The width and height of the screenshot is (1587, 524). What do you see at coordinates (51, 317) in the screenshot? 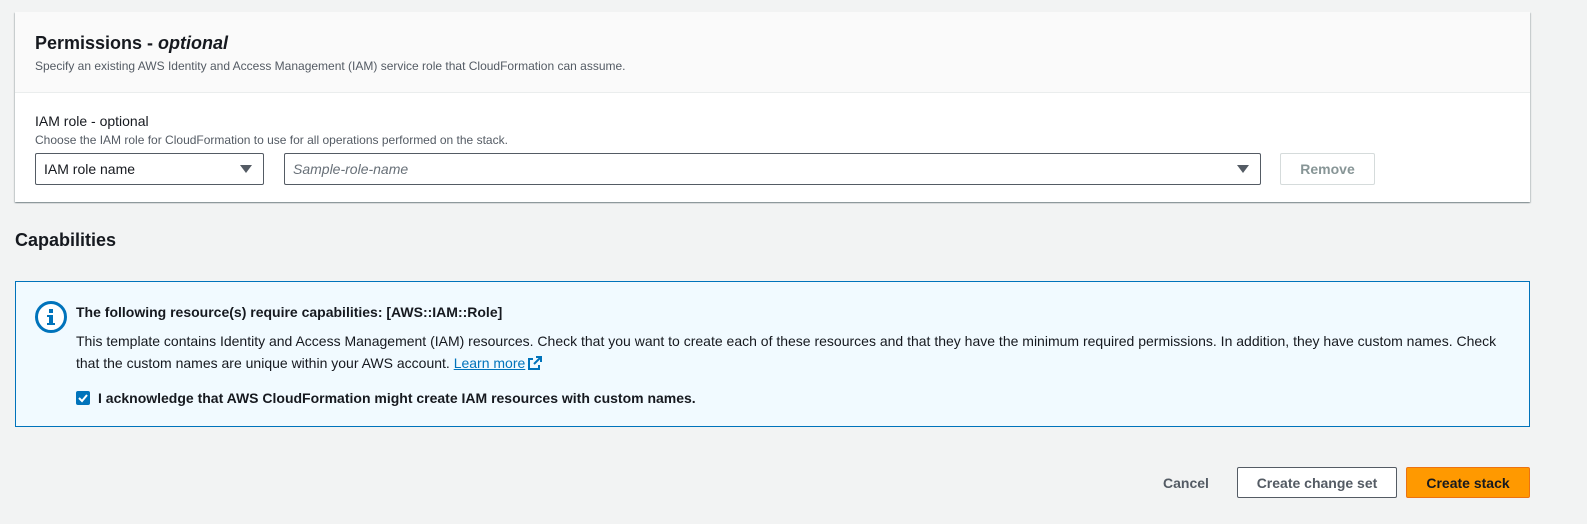
I see `info-icon` at bounding box center [51, 317].